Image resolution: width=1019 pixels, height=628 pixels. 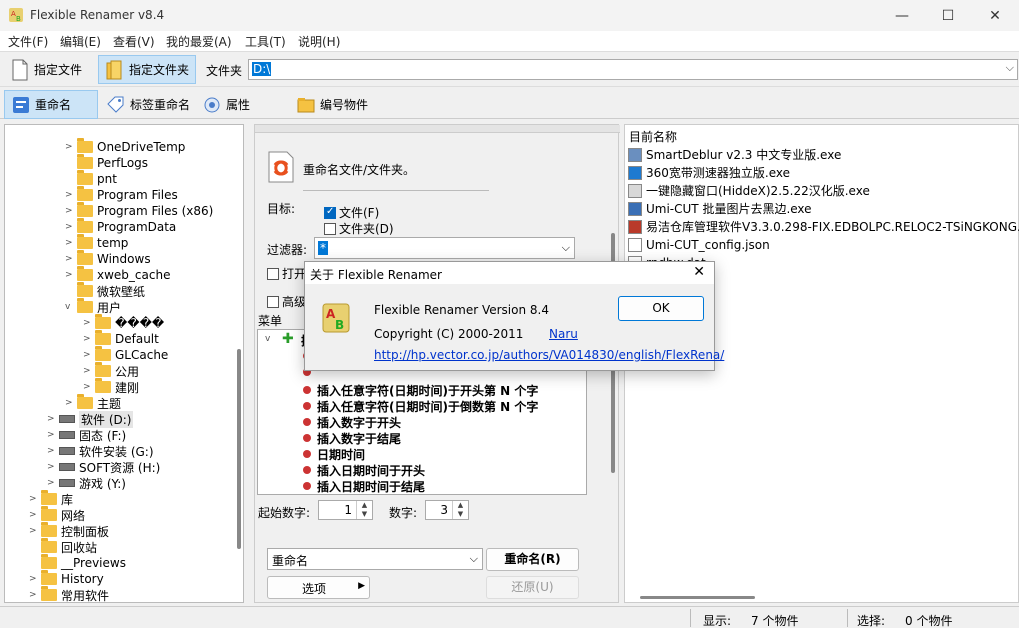 What do you see at coordinates (532, 559) in the screenshot?
I see `rename-button: 重命名(R)` at bounding box center [532, 559].